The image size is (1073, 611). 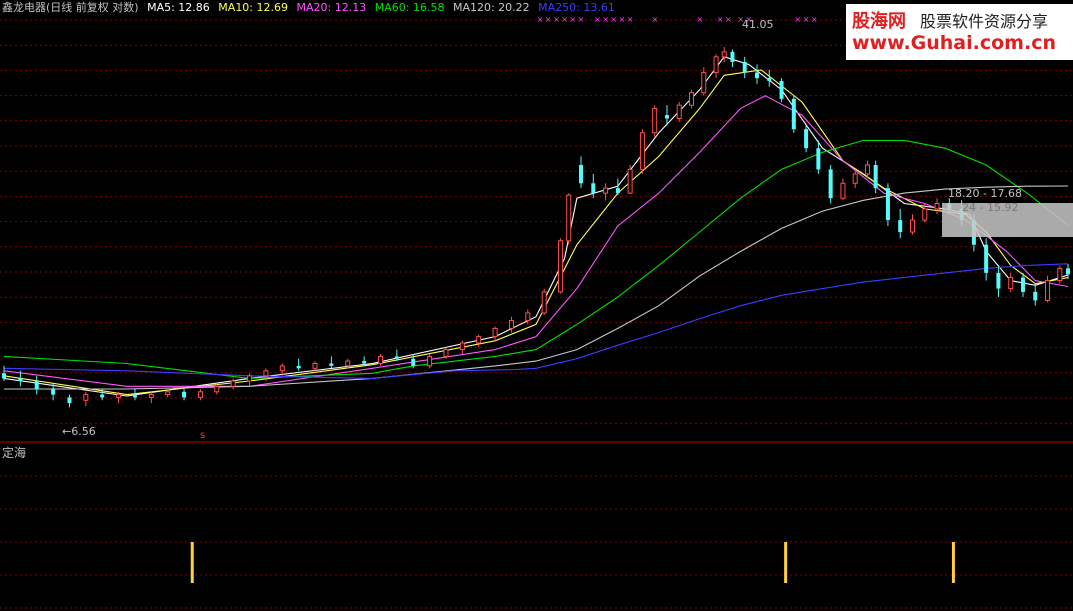 What do you see at coordinates (984, 21) in the screenshot?
I see `logo-slogan: 股票软件资源分享` at bounding box center [984, 21].